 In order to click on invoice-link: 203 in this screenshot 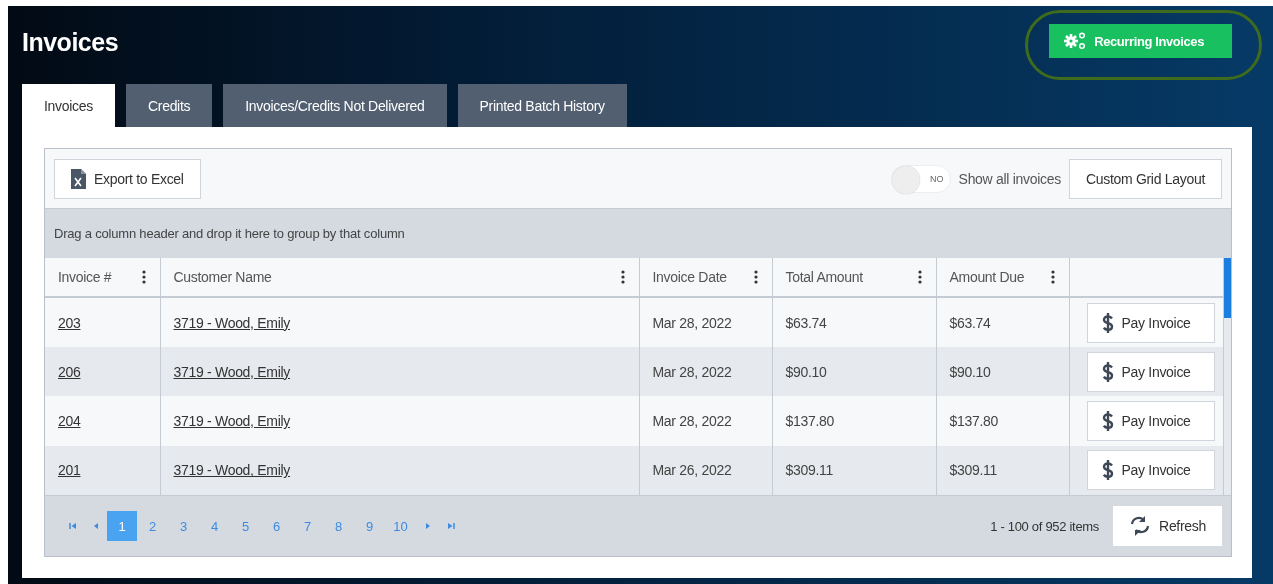, I will do `click(69, 322)`.